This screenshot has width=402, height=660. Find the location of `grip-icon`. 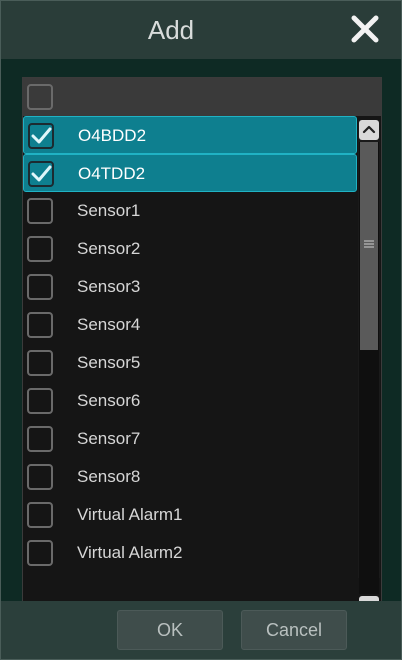

grip-icon is located at coordinates (369, 244).